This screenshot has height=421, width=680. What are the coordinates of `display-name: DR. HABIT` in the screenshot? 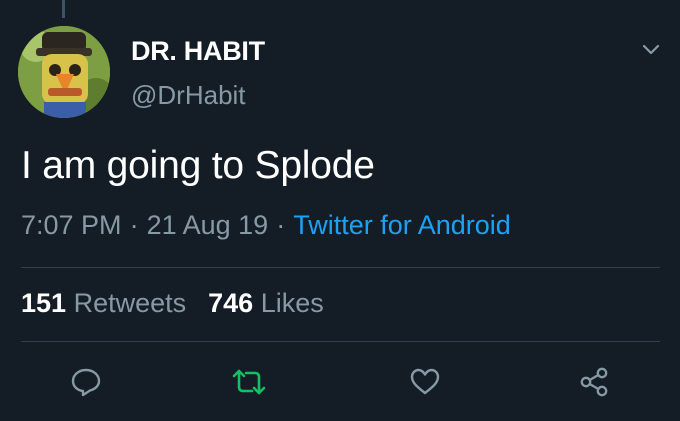 It's located at (198, 51).